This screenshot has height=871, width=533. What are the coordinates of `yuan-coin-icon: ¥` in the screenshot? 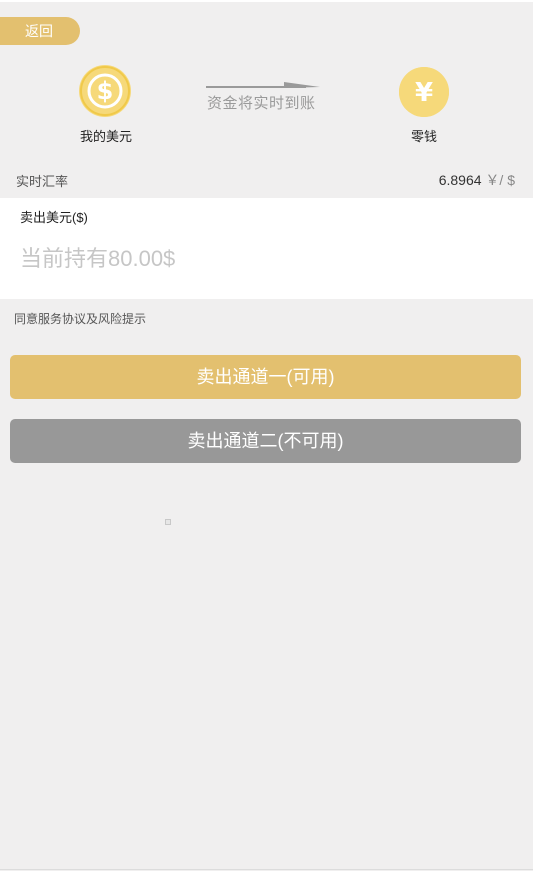 It's located at (424, 92).